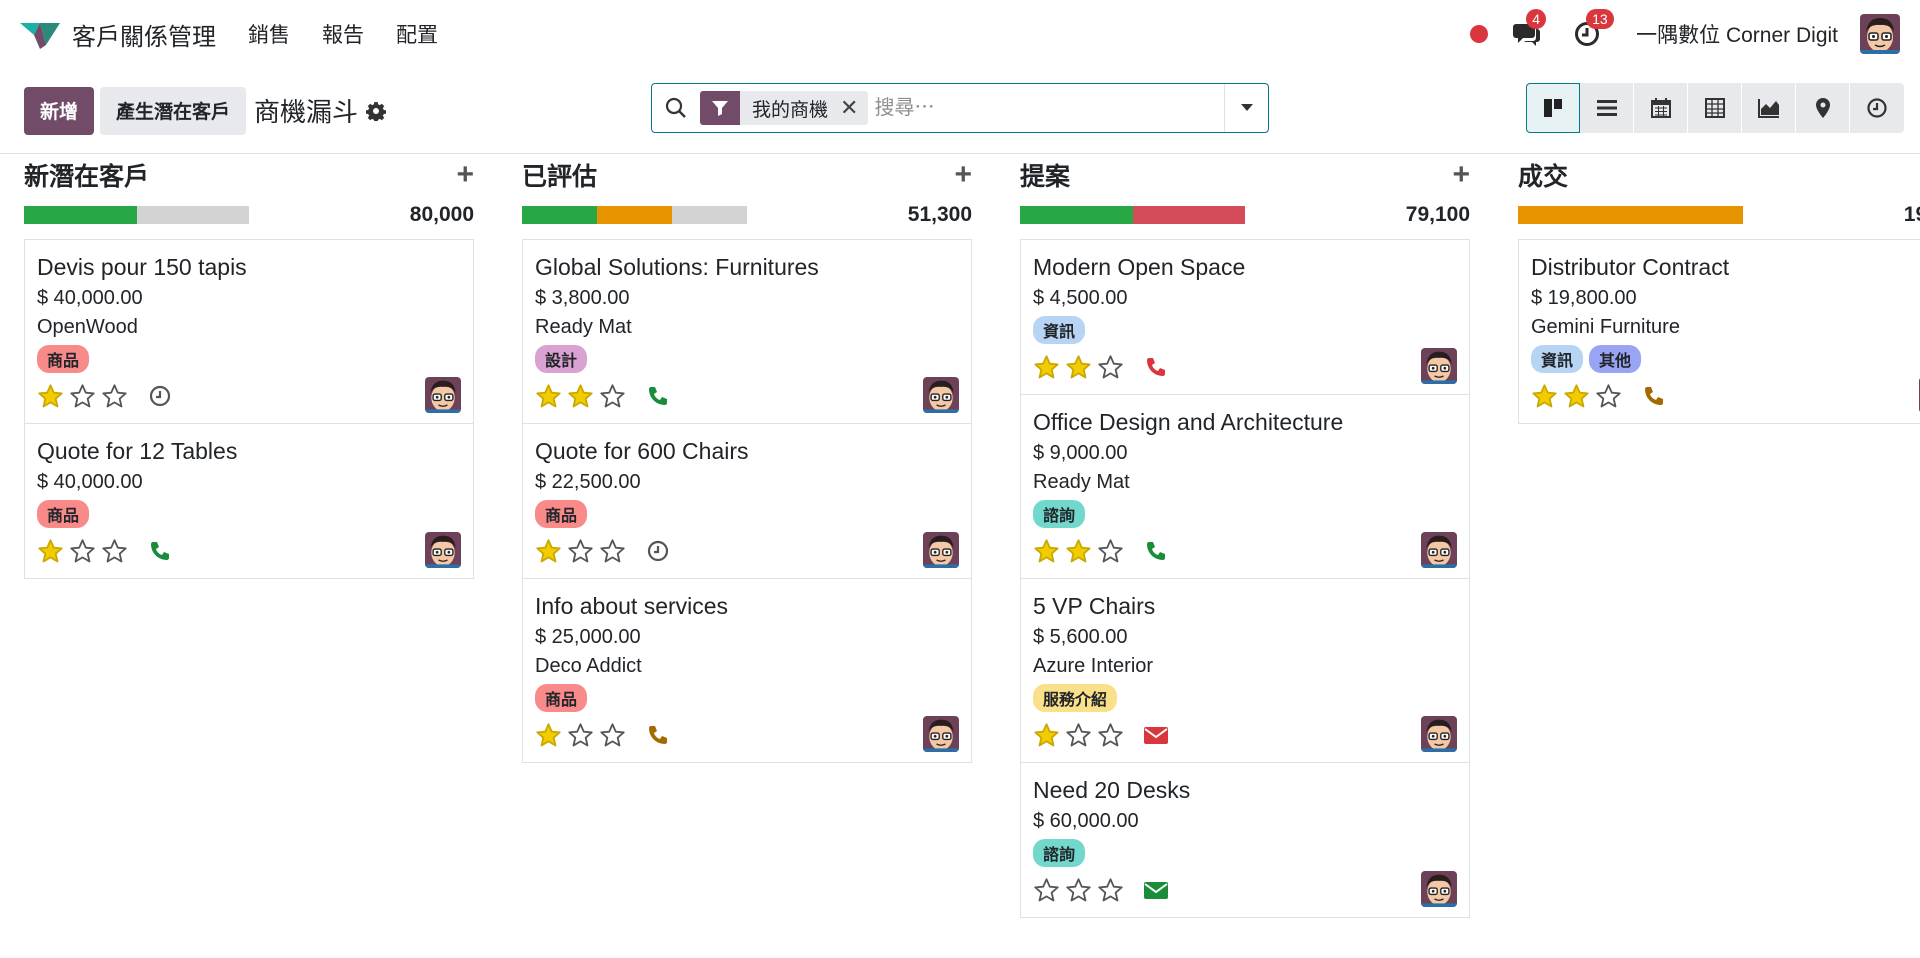  I want to click on opportunity-card: Modern Open Space $ 4,500.00 資訊, so click(1245, 317).